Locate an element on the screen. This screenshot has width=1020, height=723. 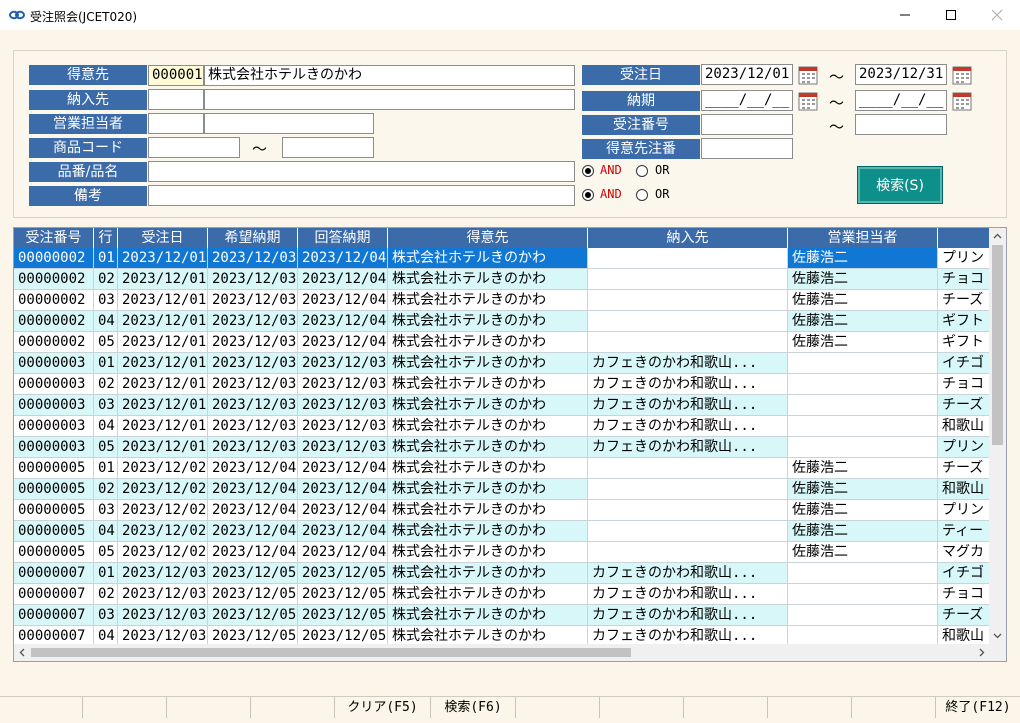
cell-order-date: 2023/12/02 is located at coordinates (163, 510).